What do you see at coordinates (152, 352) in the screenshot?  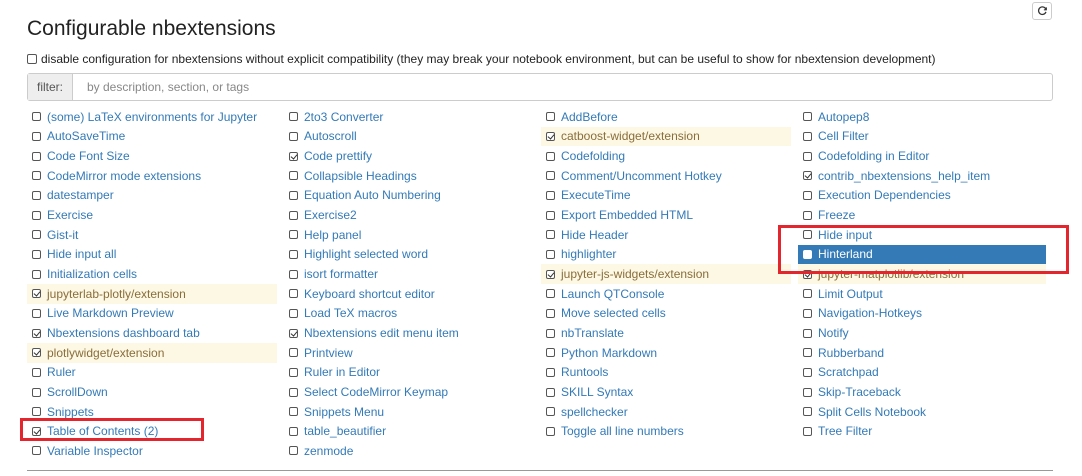 I see `nbextension-item: plotlywidget/extension` at bounding box center [152, 352].